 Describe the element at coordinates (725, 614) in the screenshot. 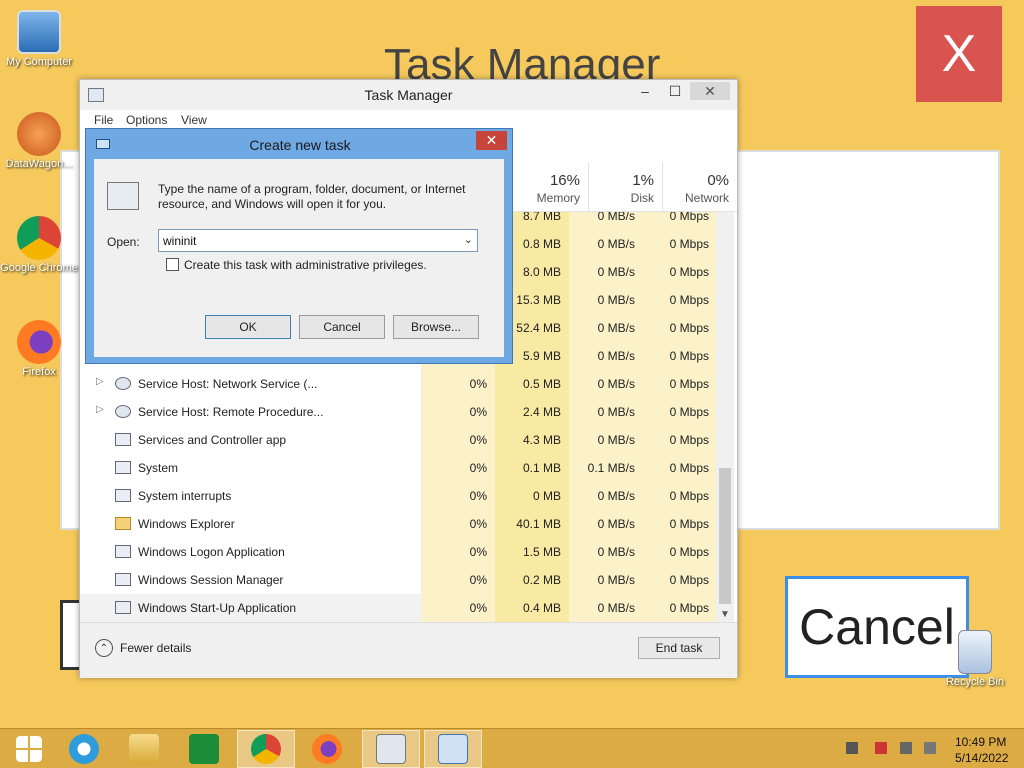

I see `scroll-down-icon: ▼` at that location.